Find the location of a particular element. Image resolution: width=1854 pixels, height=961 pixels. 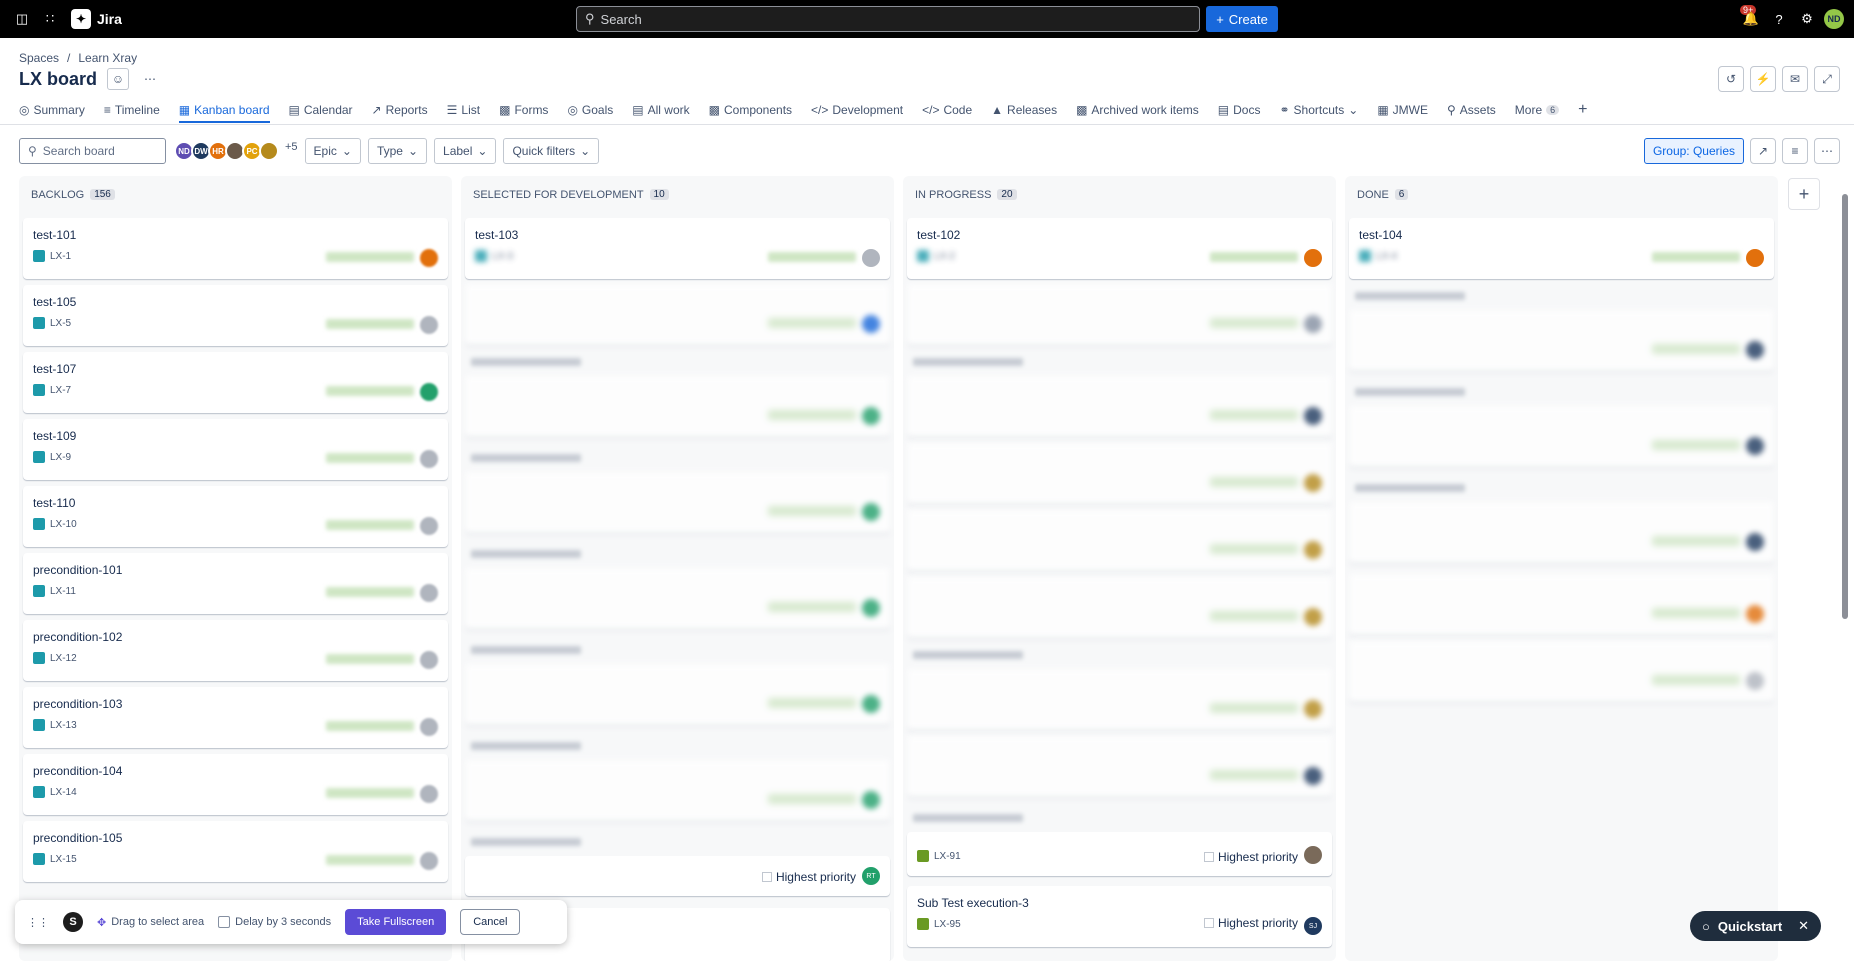

tab-code: </> Code is located at coordinates (947, 110).